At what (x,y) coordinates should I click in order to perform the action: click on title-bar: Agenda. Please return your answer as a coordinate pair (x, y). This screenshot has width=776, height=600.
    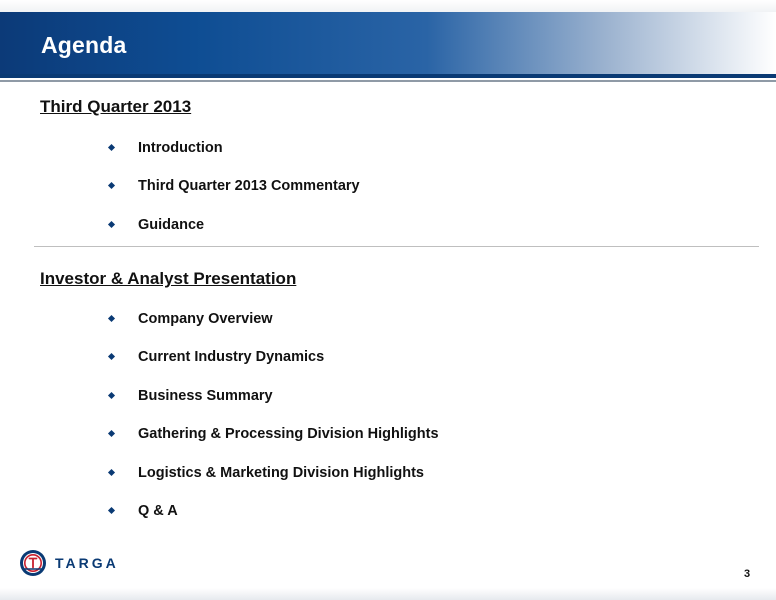
    Looking at the image, I should click on (388, 43).